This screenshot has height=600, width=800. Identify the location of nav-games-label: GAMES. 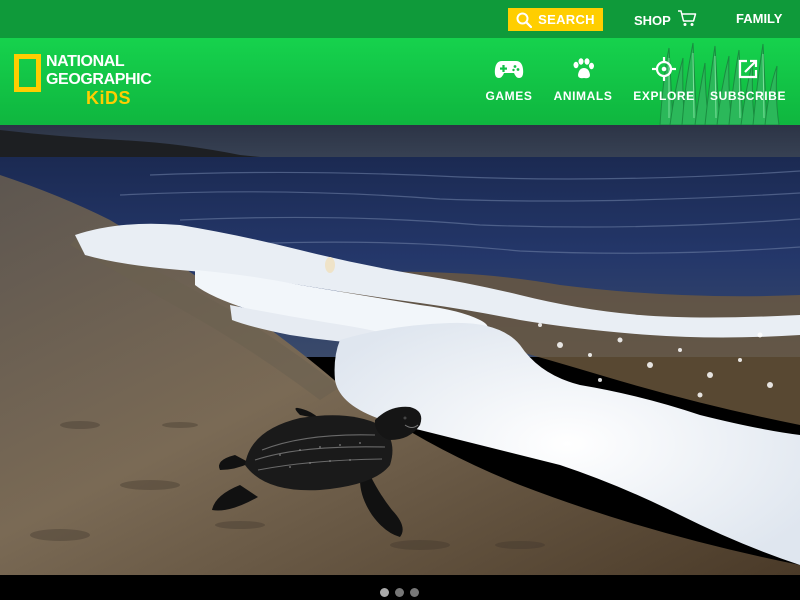
(509, 96).